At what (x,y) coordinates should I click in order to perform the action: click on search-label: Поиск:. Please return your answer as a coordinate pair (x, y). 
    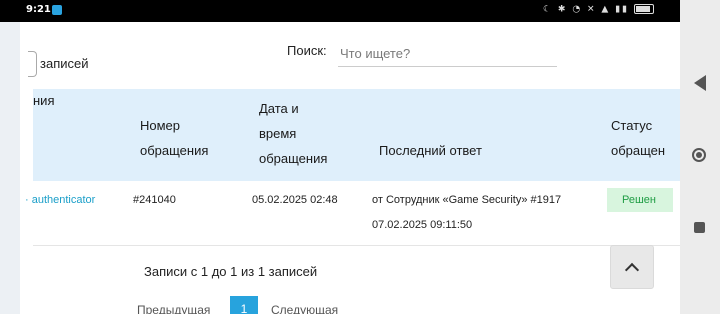
    Looking at the image, I should click on (307, 50).